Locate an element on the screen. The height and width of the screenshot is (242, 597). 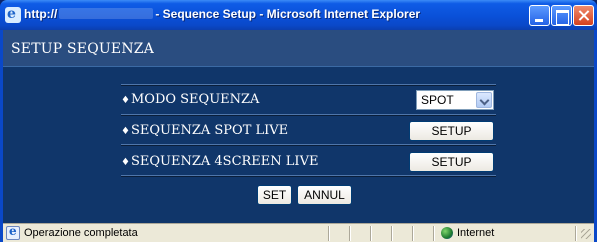
status-bar: Operazione completata Internet is located at coordinates (298, 232).